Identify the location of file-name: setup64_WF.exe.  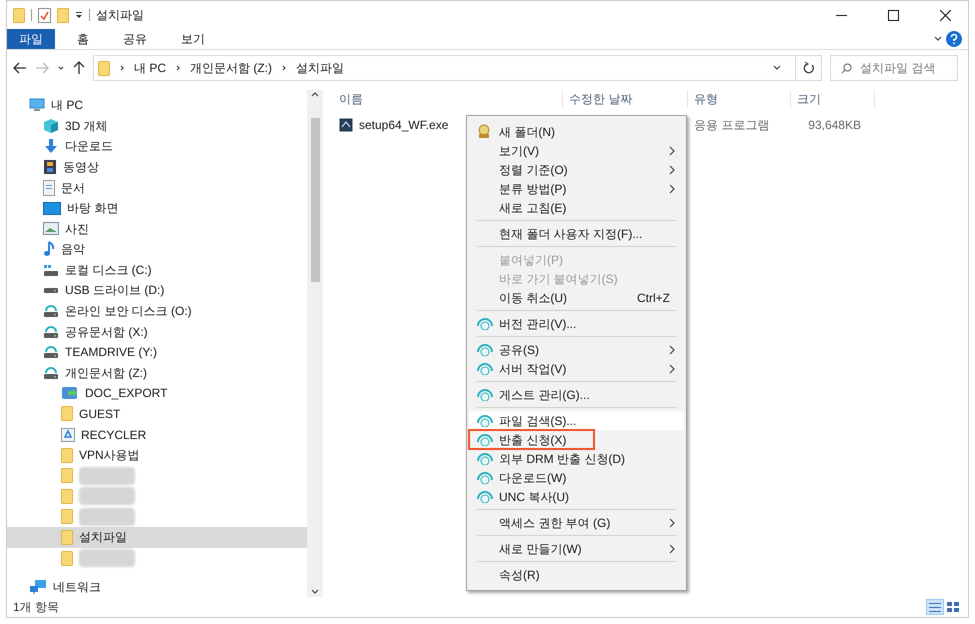
(403, 125).